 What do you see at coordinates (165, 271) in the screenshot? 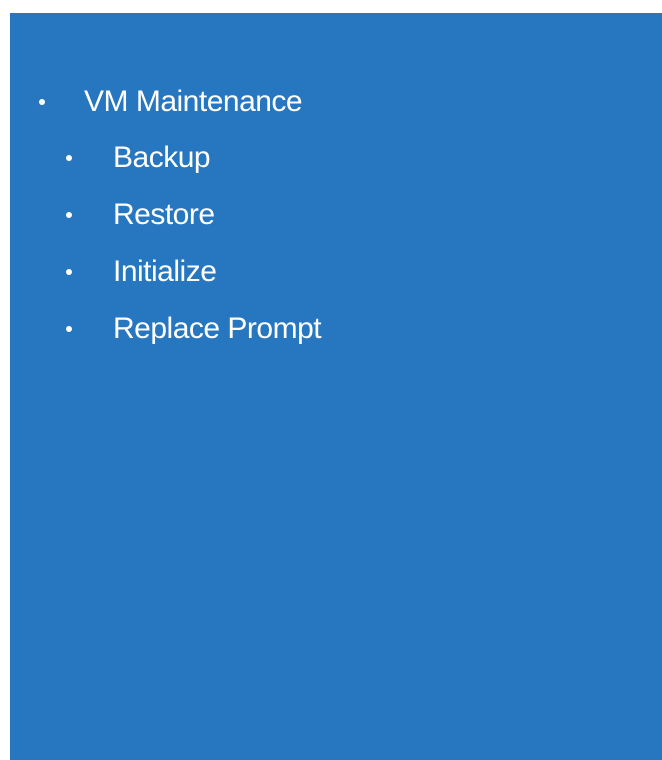
I see `menu-item-label: Initialize` at bounding box center [165, 271].